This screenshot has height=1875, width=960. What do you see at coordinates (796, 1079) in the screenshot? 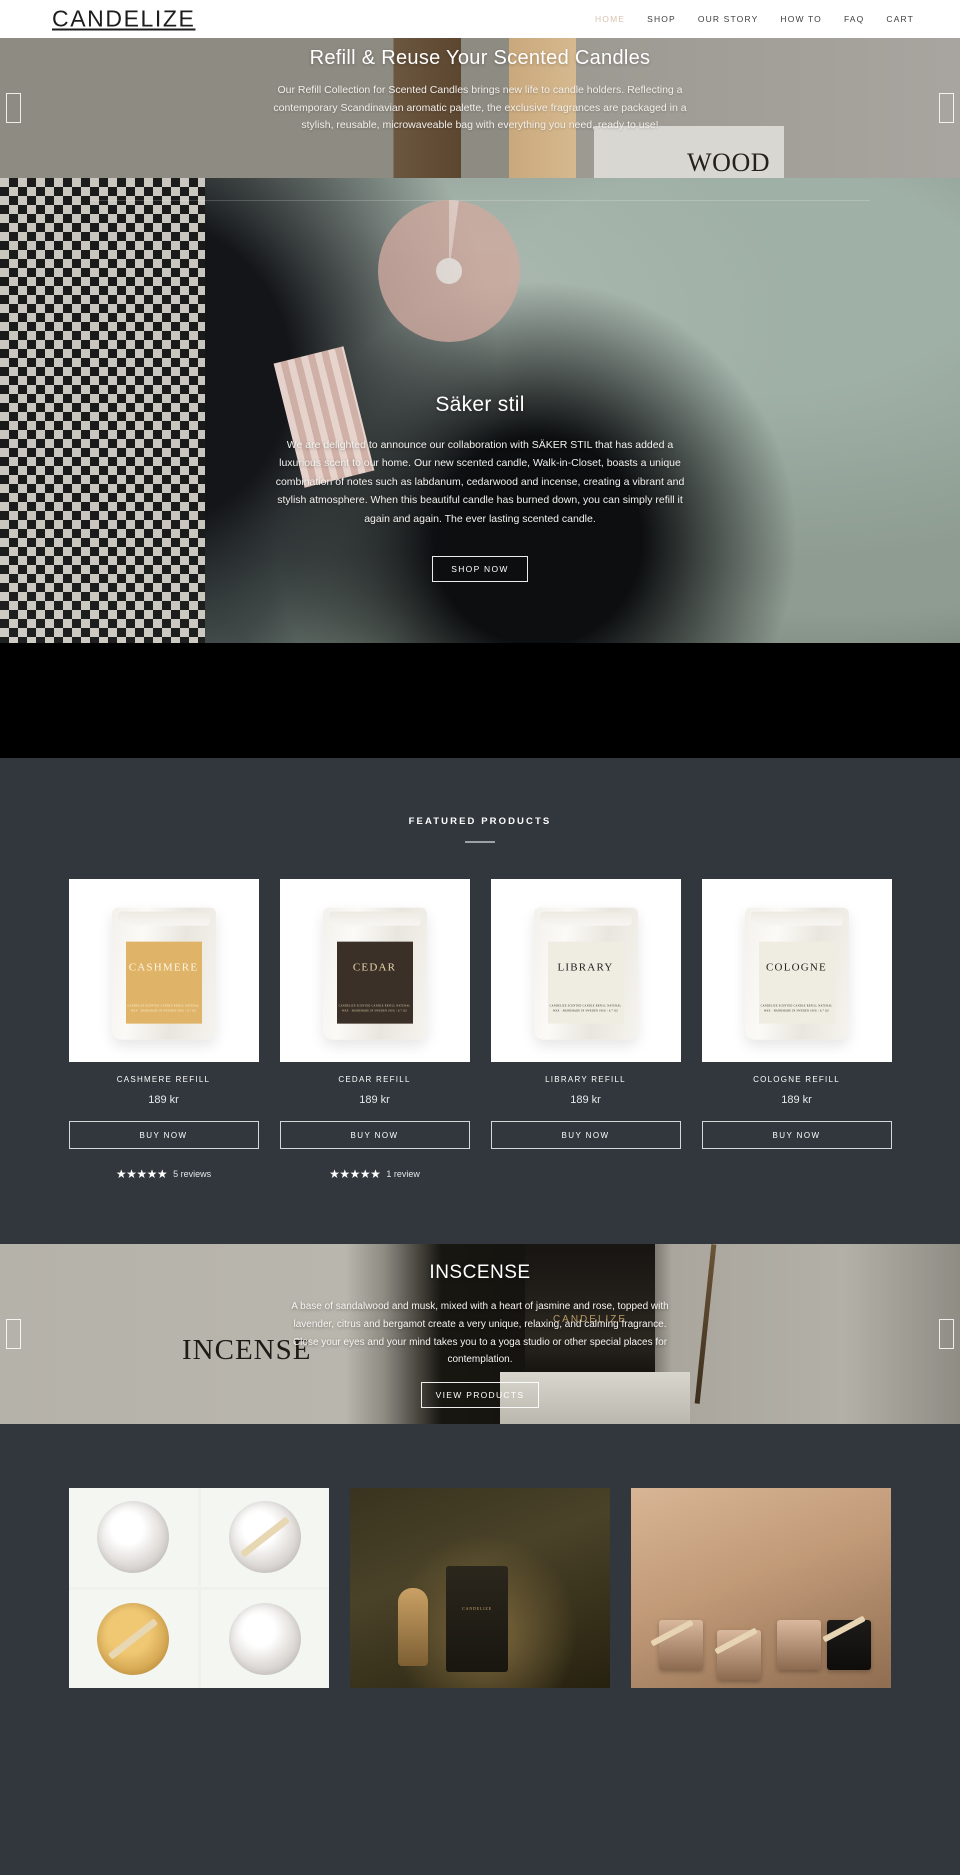
I see `product-name: COLOGNE REFILL` at bounding box center [796, 1079].